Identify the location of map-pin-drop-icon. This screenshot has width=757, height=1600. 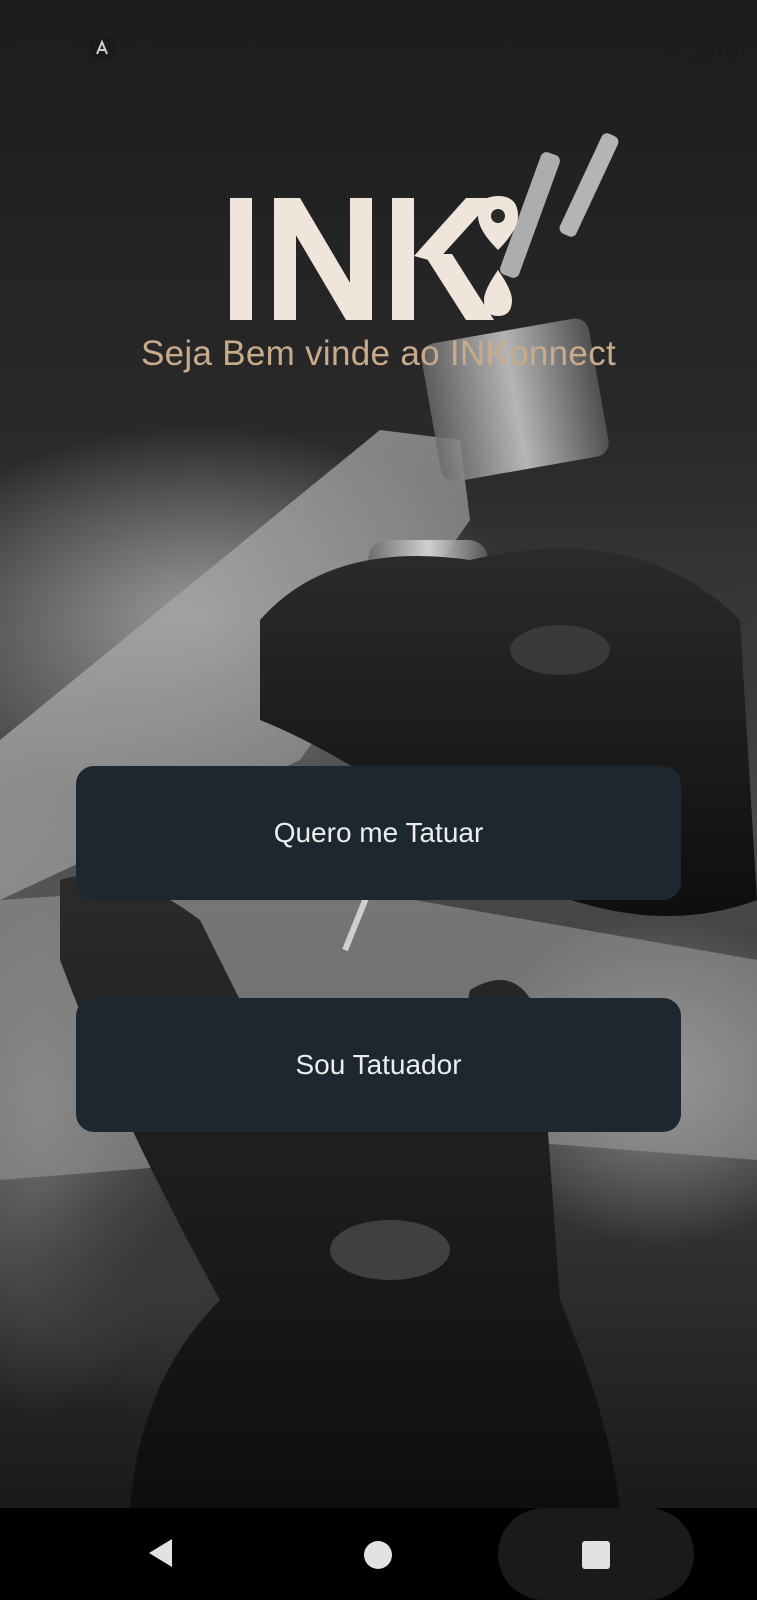
(498, 256).